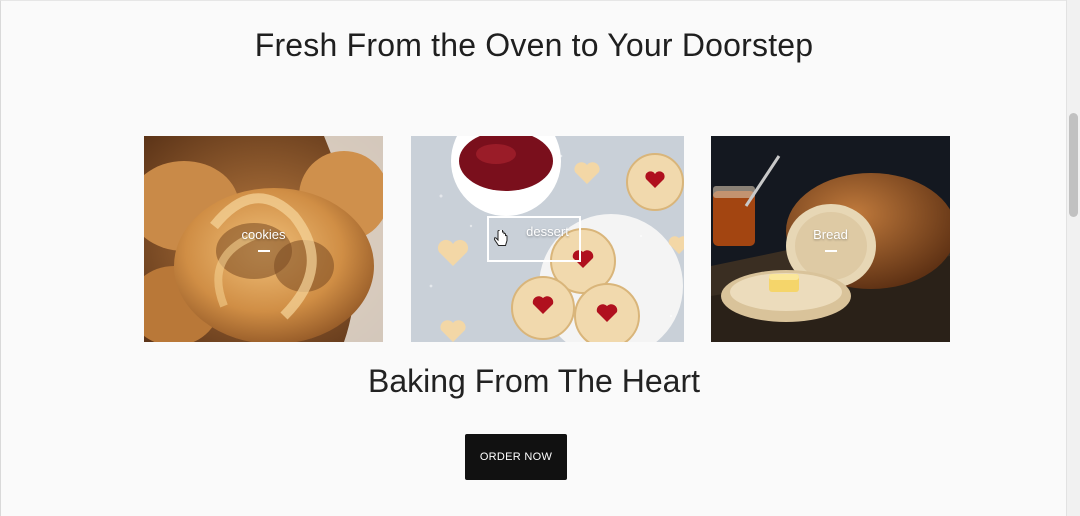 The image size is (1080, 516). Describe the element at coordinates (547, 231) in the screenshot. I see `category-label: dessert` at that location.